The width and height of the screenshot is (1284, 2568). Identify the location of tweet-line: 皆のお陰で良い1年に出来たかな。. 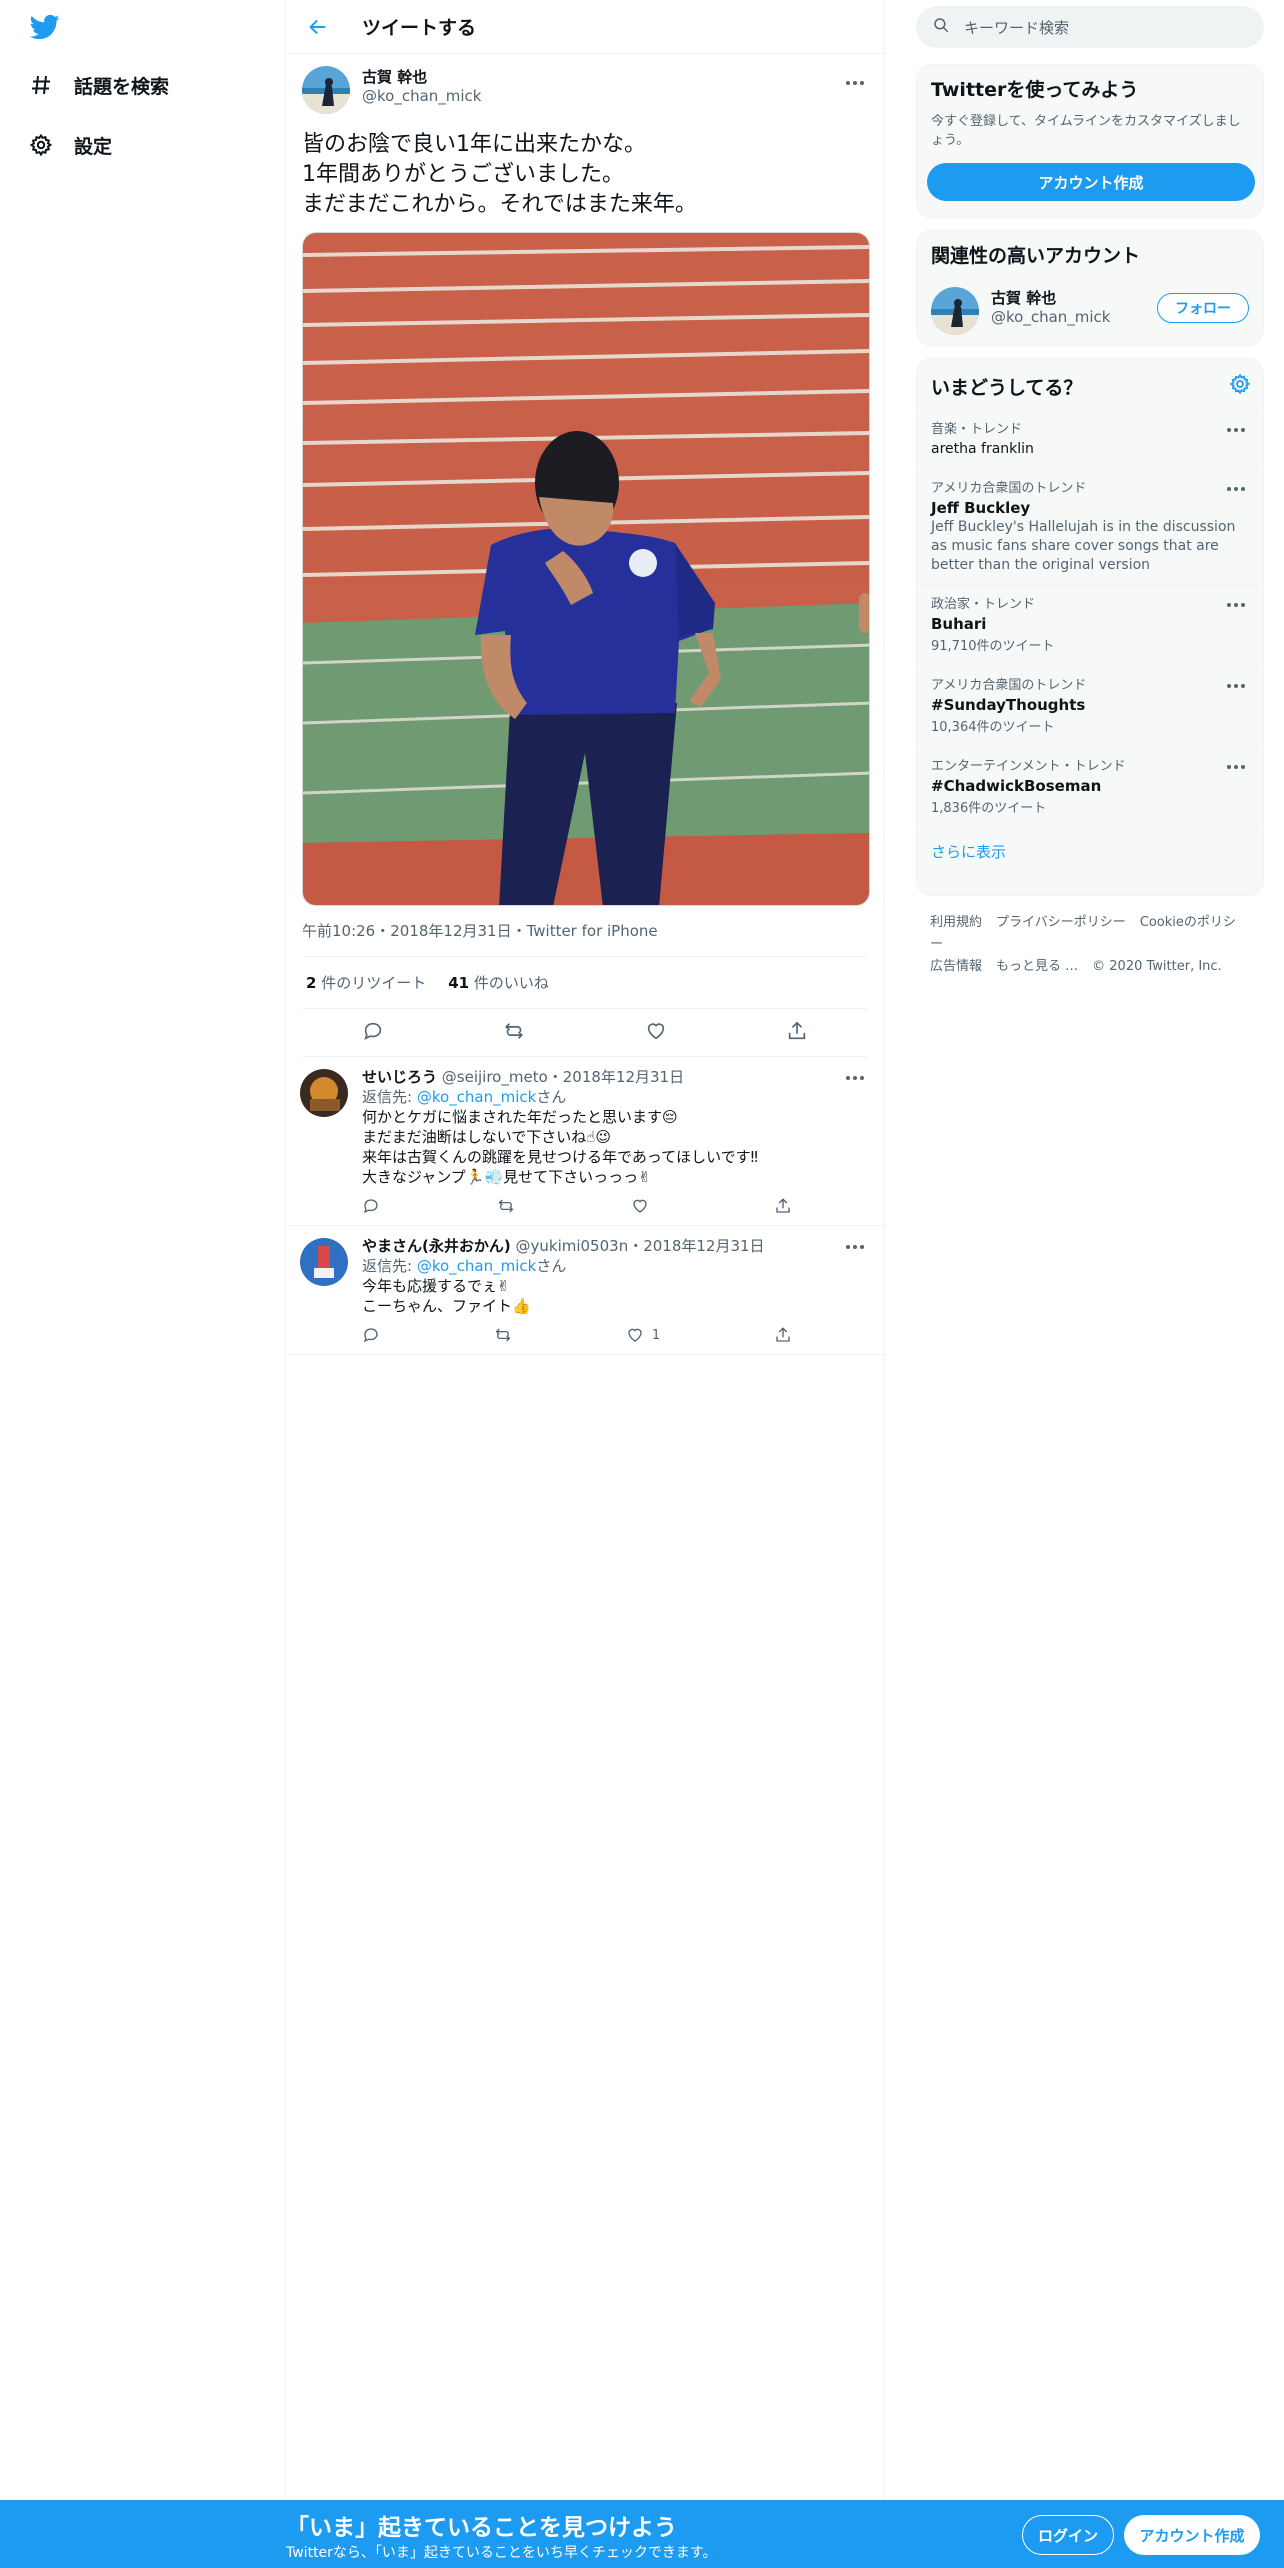
(474, 144).